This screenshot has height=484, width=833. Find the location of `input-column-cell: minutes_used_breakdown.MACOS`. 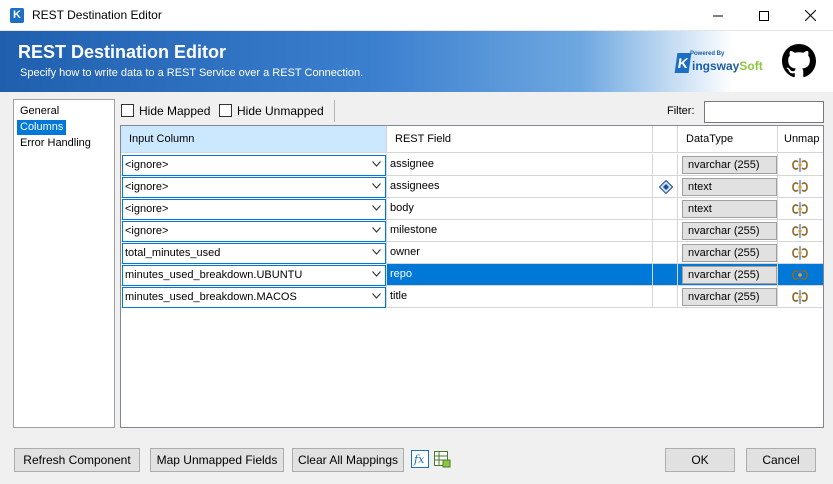

input-column-cell: minutes_used_breakdown.MACOS is located at coordinates (254, 297).